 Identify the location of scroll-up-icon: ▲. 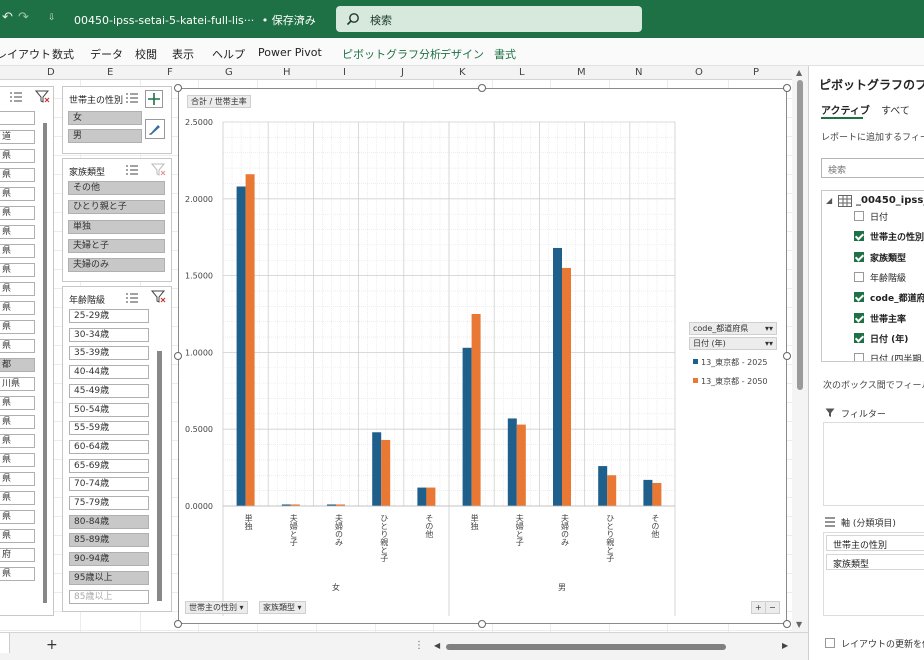
(799, 72).